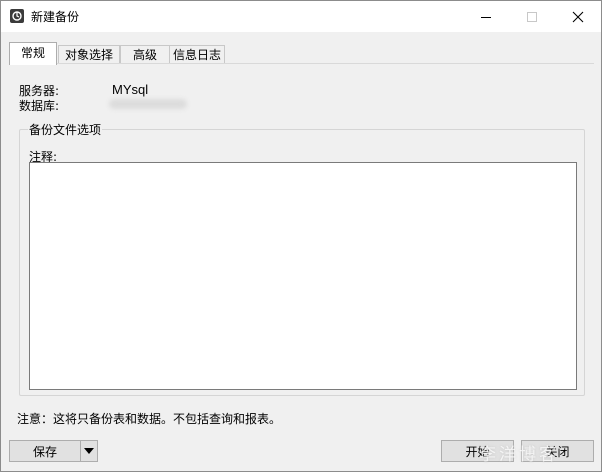 This screenshot has width=602, height=472. I want to click on maximize-icon, so click(532, 17).